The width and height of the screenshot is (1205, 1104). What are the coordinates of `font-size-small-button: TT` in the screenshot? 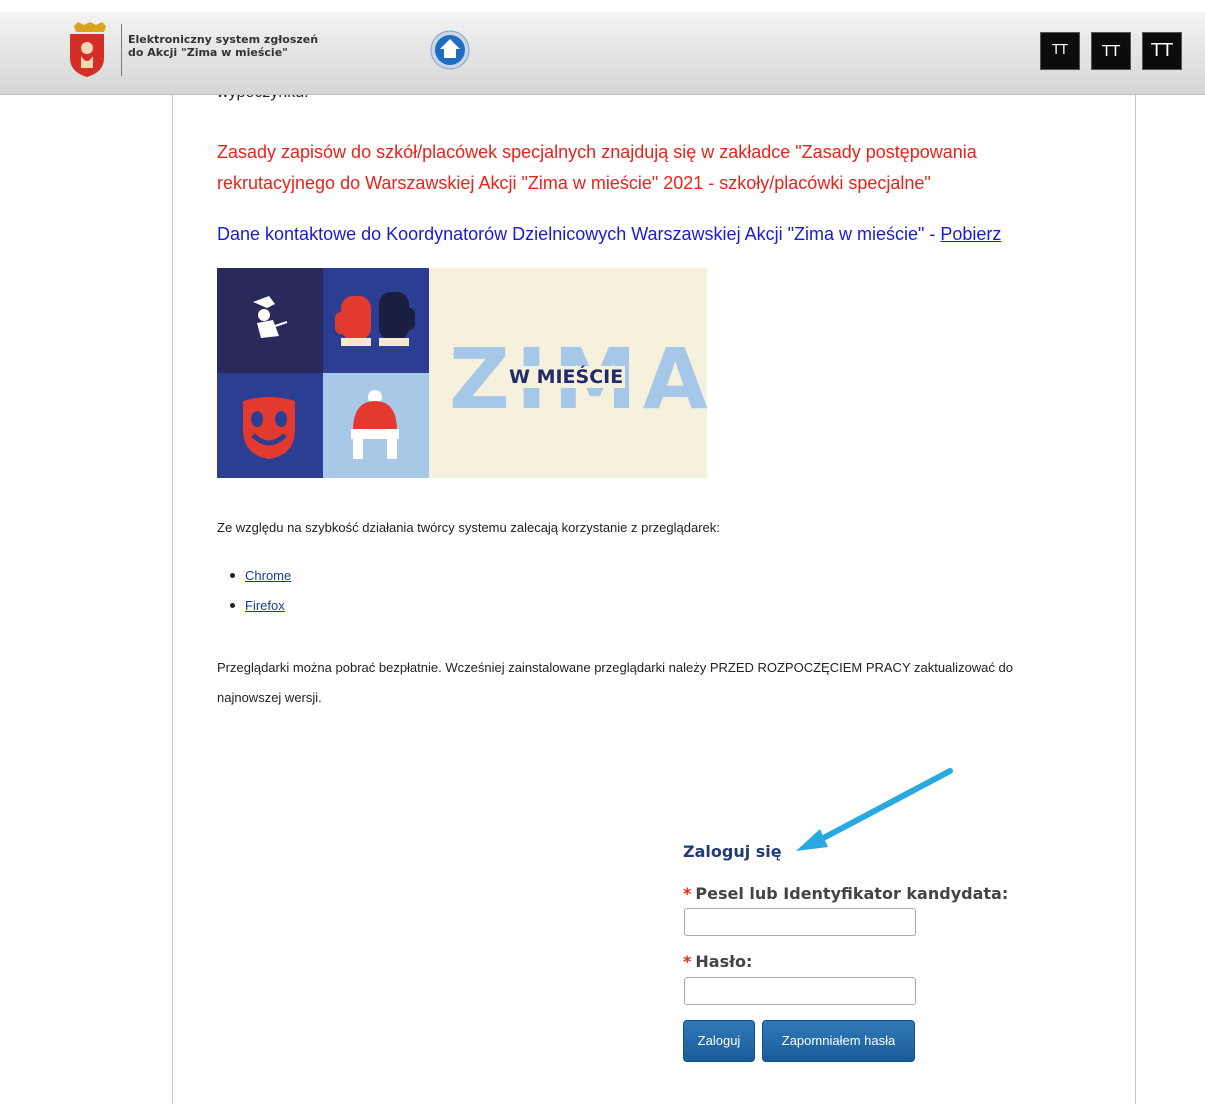 It's located at (1060, 51).